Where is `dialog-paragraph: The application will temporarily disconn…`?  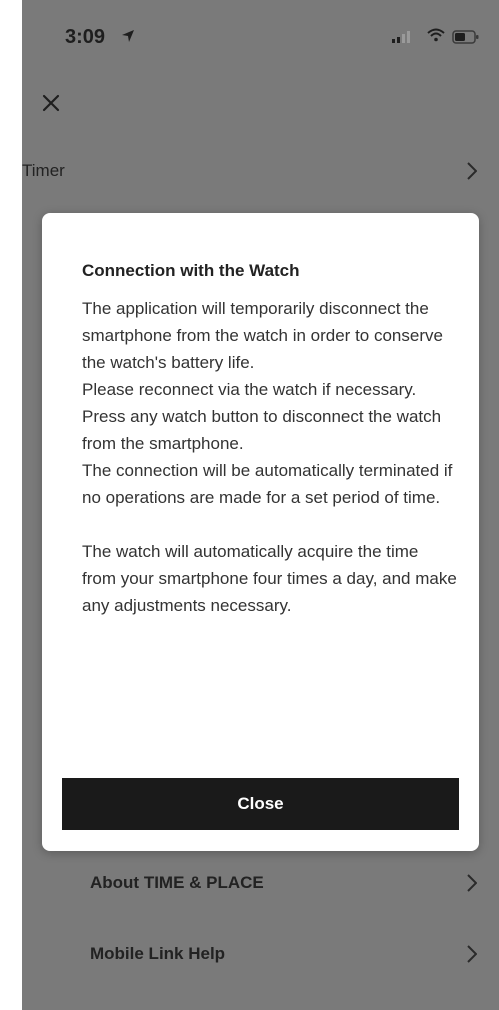 dialog-paragraph: The application will temporarily disconn… is located at coordinates (262, 335).